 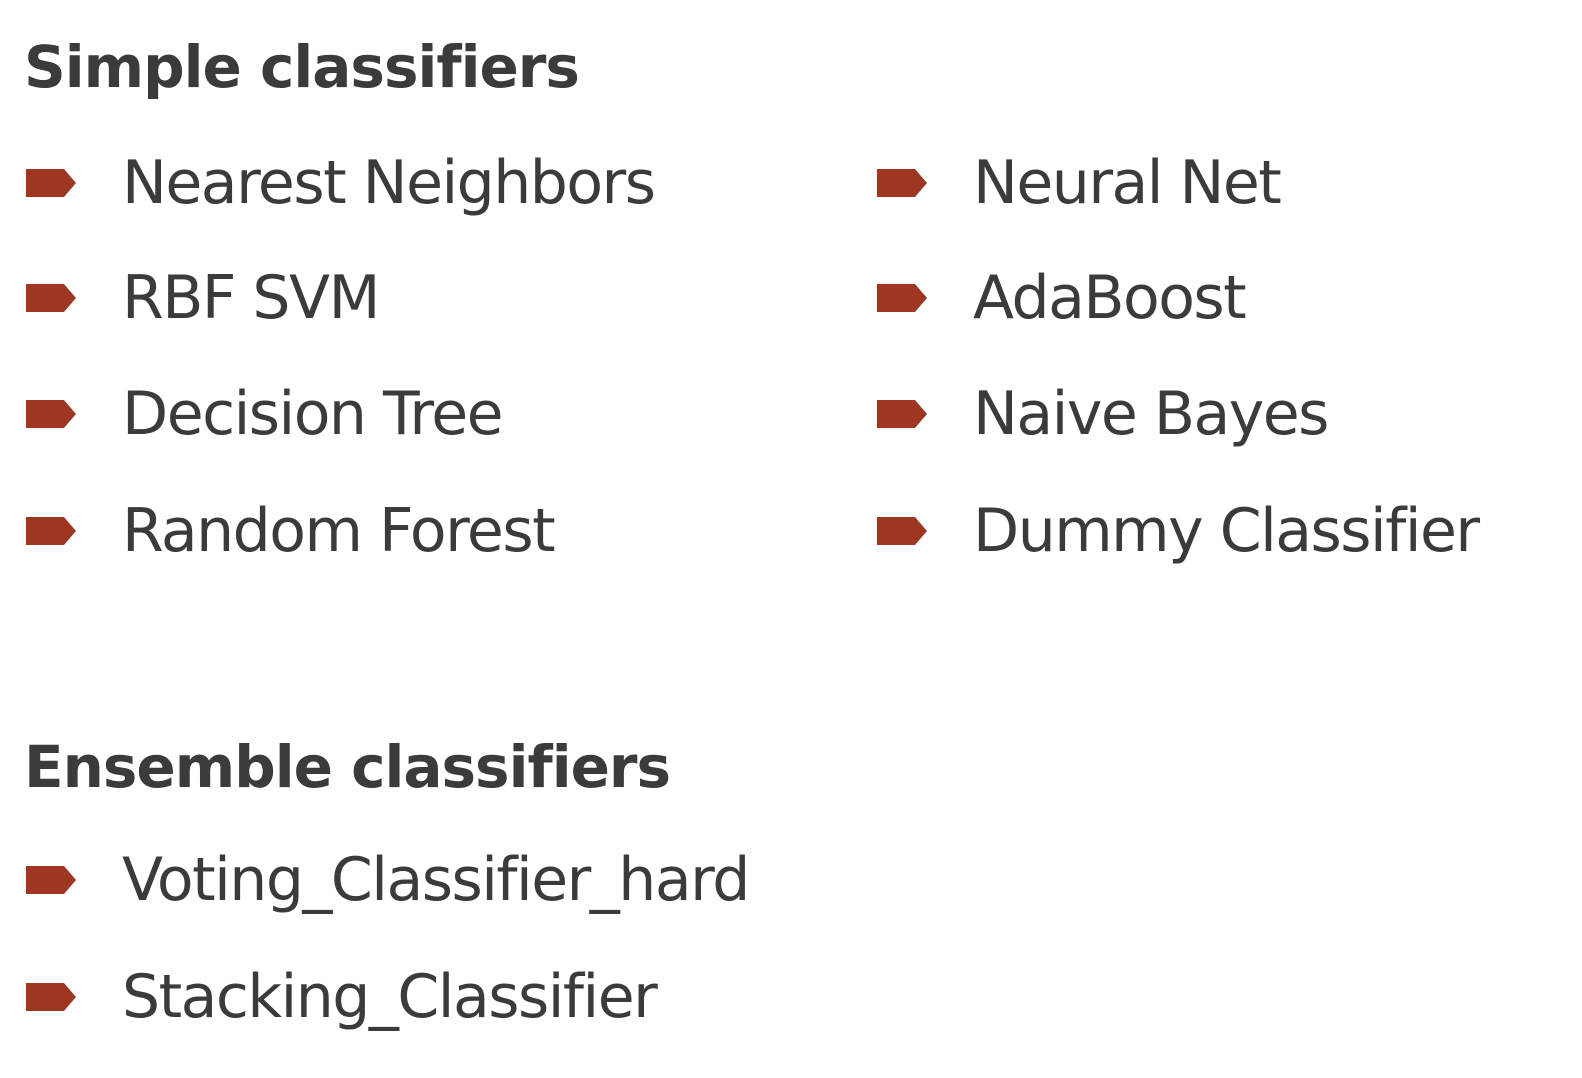 I want to click on list-item: Random Forest, so click(x=291, y=531).